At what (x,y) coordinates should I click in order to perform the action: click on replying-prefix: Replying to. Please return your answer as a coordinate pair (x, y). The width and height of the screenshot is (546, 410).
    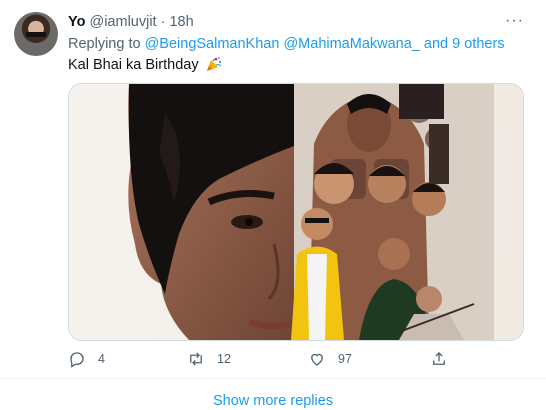
    Looking at the image, I should click on (104, 44).